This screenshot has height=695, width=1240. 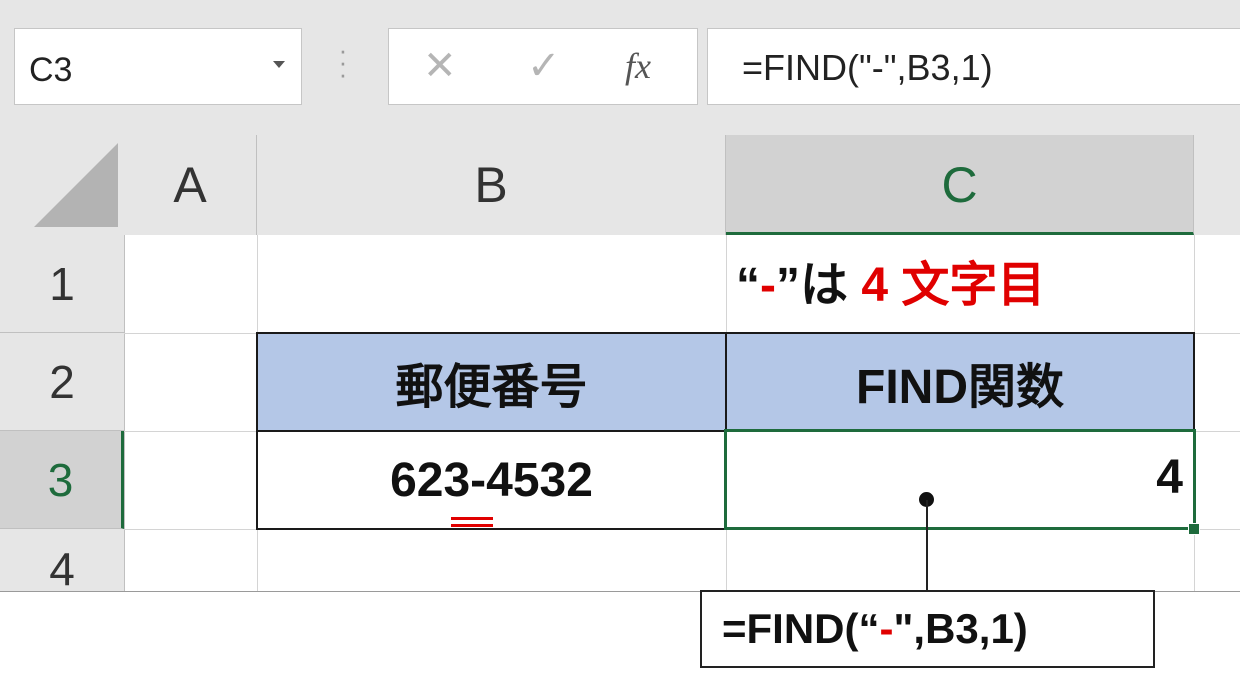 I want to click on formula-callout: =FIND(“-",B3,1), so click(x=927, y=629).